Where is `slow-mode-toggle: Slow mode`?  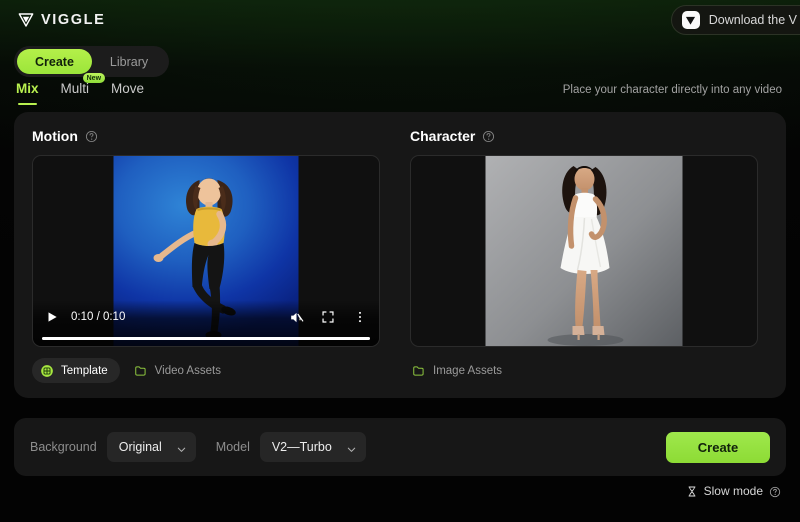
slow-mode-toggle: Slow mode is located at coordinates (734, 491).